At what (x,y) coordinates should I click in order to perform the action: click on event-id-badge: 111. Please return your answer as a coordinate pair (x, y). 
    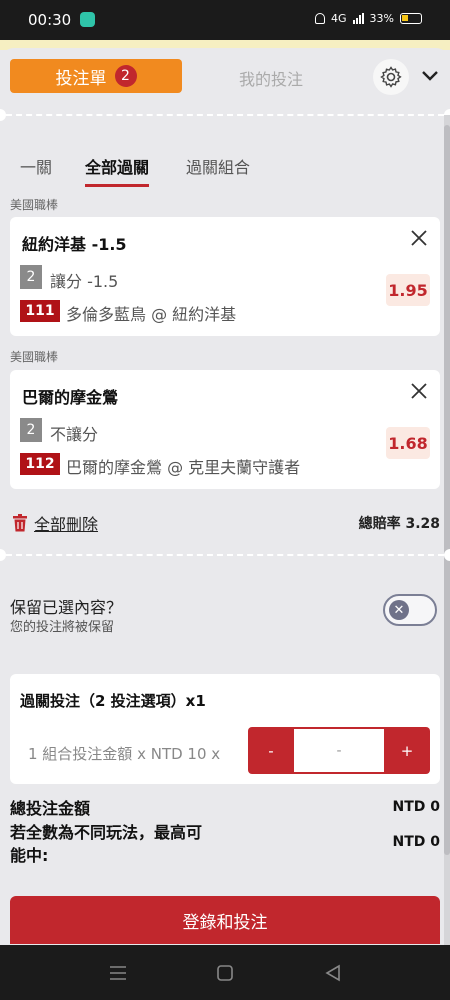
    Looking at the image, I should click on (40, 311).